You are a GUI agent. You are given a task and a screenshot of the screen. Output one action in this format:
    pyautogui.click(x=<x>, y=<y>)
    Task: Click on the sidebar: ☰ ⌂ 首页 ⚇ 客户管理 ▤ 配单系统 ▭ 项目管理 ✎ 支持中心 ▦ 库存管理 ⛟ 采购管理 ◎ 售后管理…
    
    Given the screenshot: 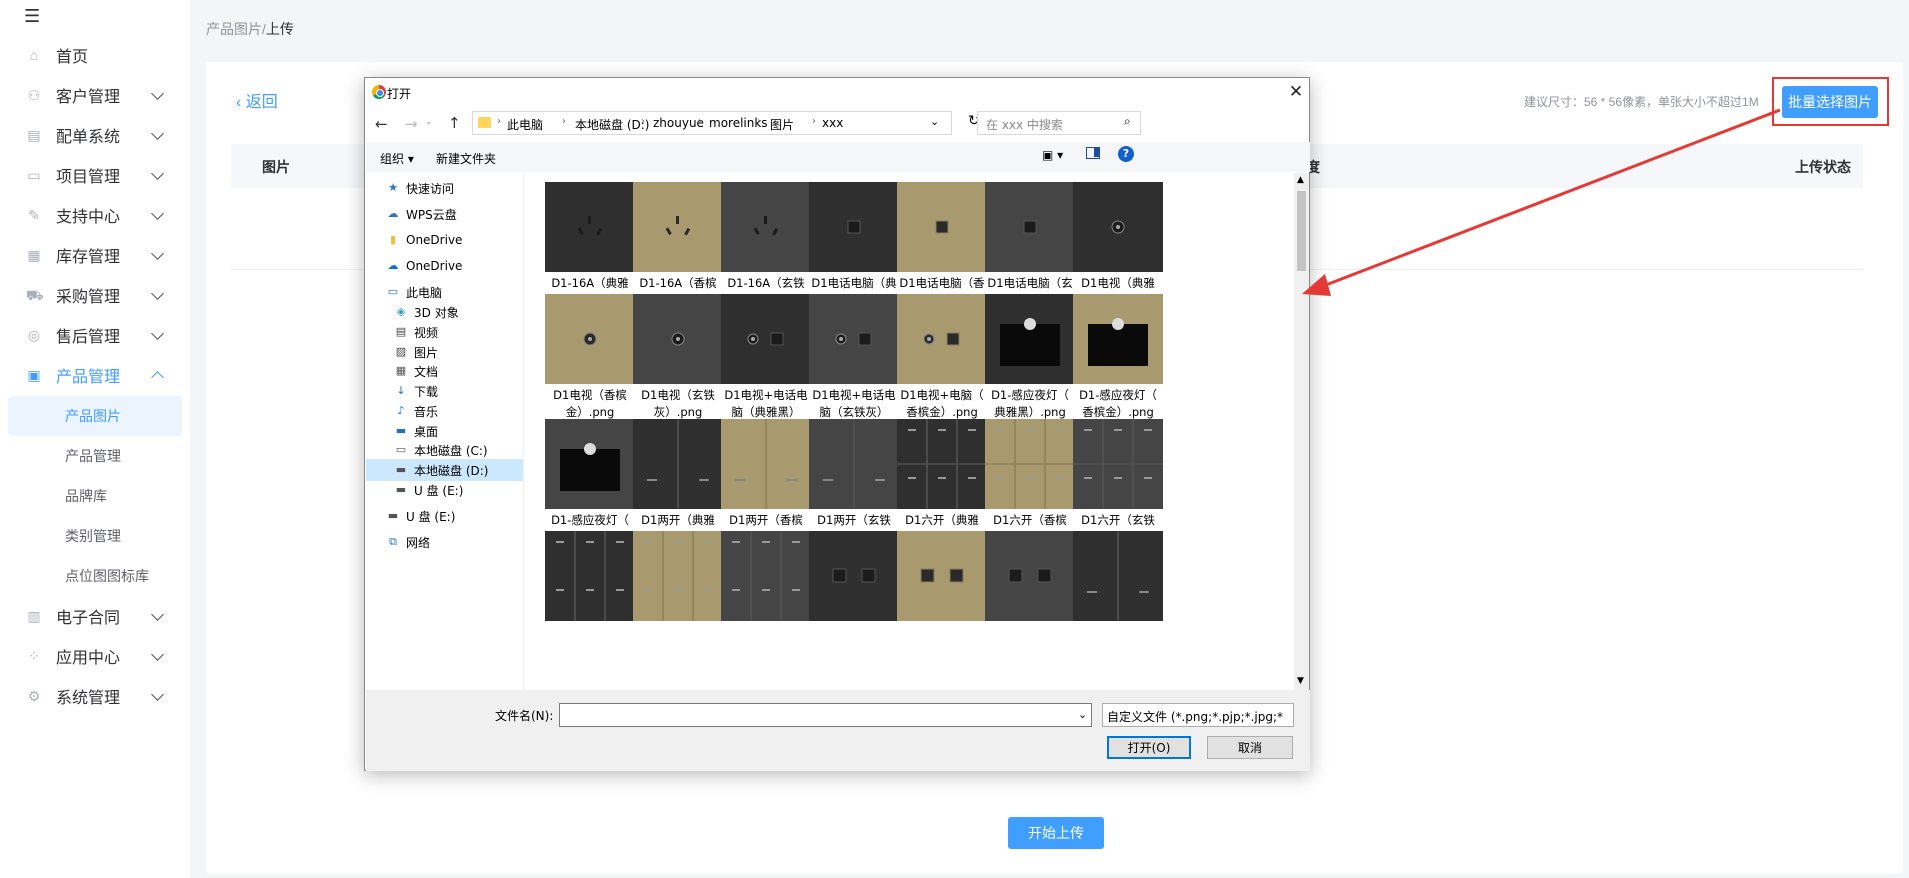 What is the action you would take?
    pyautogui.click(x=95, y=439)
    